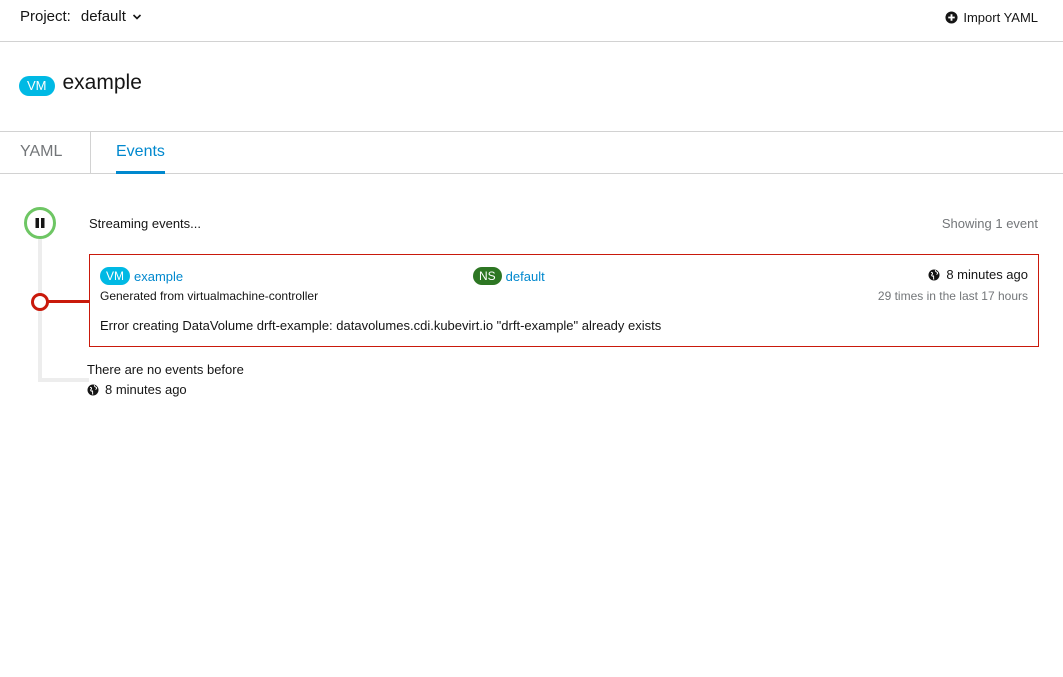 This screenshot has height=677, width=1063. I want to click on timeline-end, so click(63, 380).